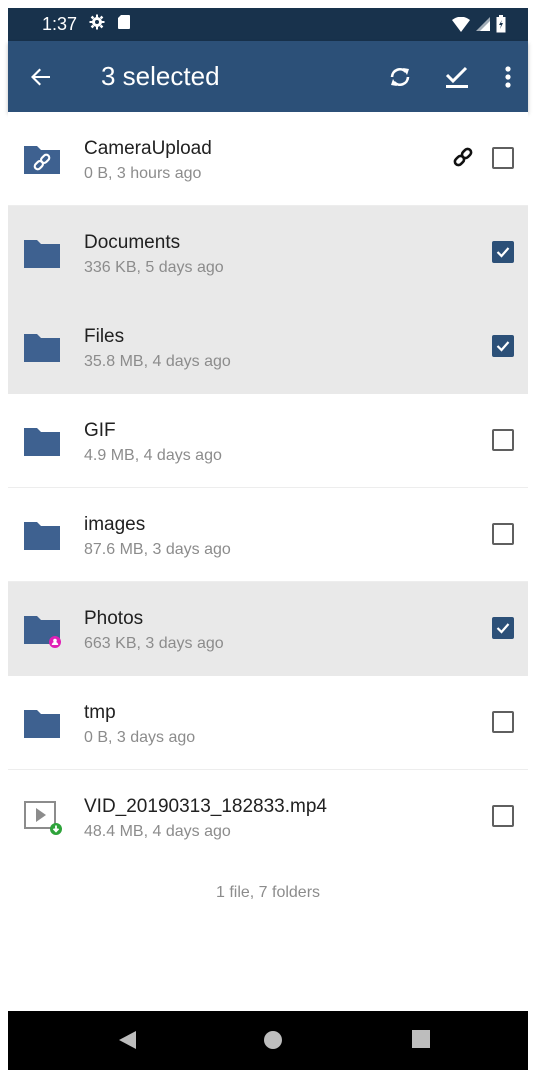 The image size is (536, 1070). I want to click on item-name: Documents, so click(132, 242).